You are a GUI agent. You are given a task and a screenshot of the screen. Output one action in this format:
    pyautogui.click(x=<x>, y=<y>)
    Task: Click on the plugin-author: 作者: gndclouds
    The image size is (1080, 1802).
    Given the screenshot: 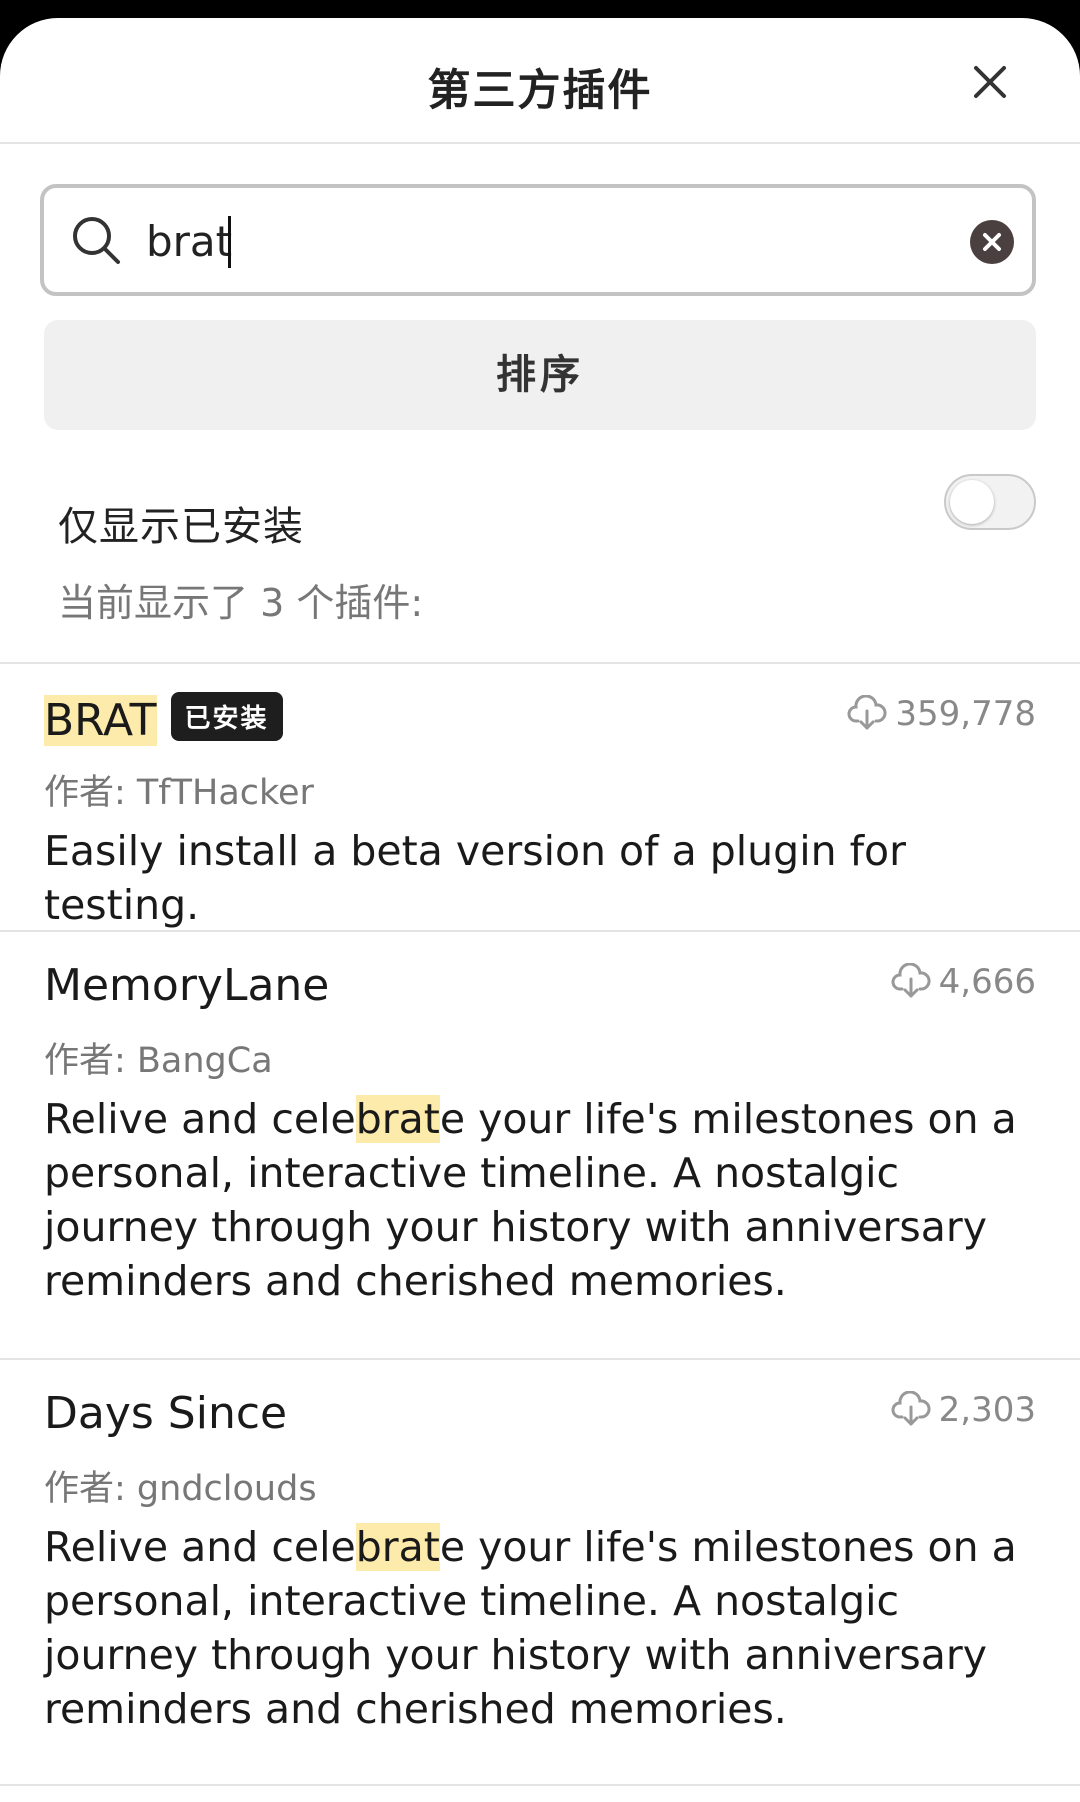 What is the action you would take?
    pyautogui.click(x=180, y=1489)
    